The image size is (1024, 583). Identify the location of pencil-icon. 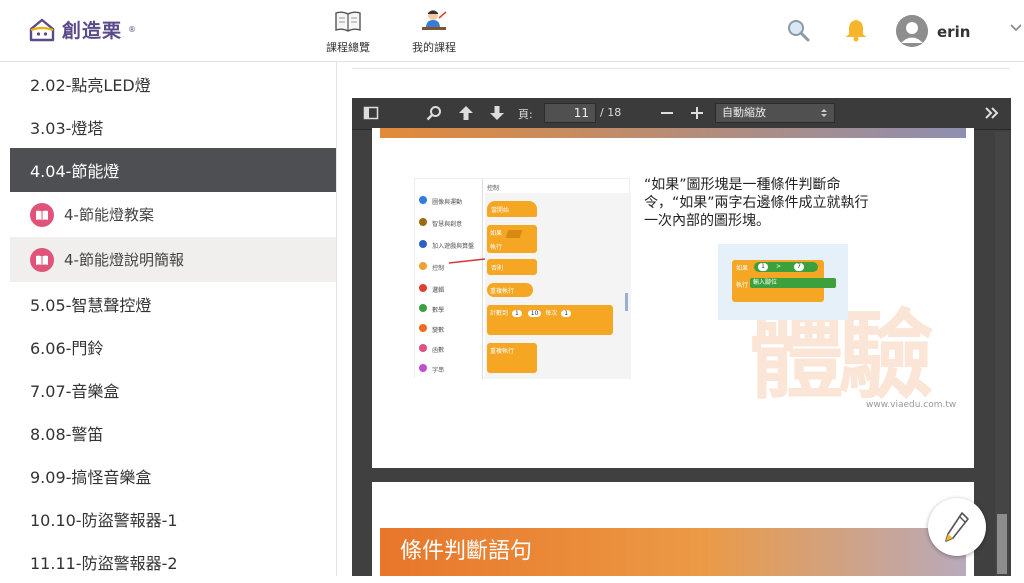
(957, 527).